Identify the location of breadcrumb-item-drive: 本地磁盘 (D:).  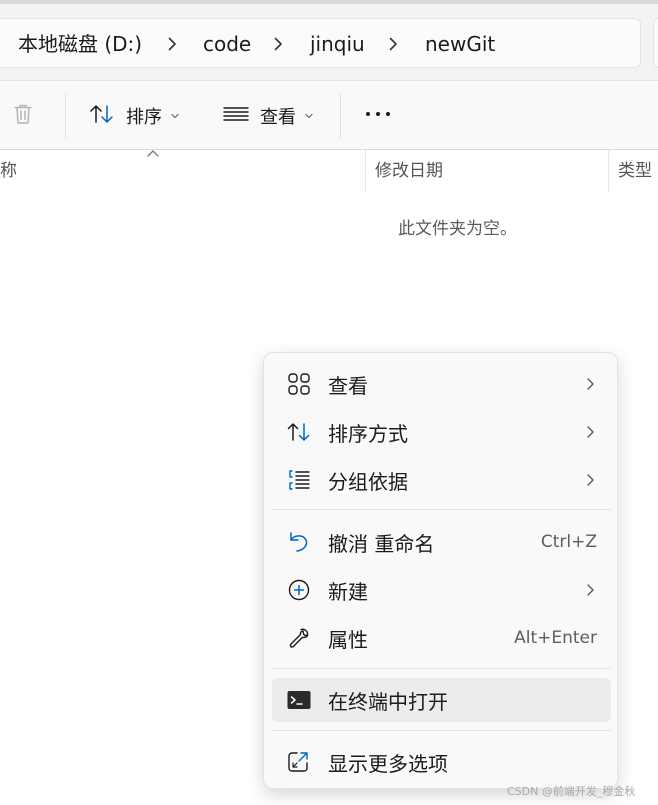
(80, 44).